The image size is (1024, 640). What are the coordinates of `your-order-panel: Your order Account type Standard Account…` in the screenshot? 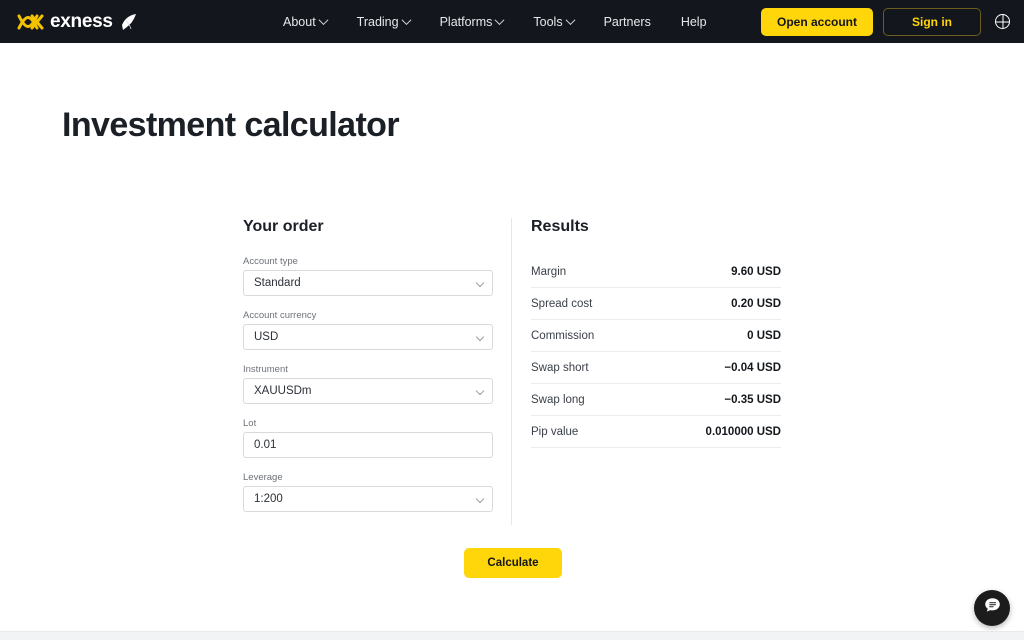 It's located at (368, 372).